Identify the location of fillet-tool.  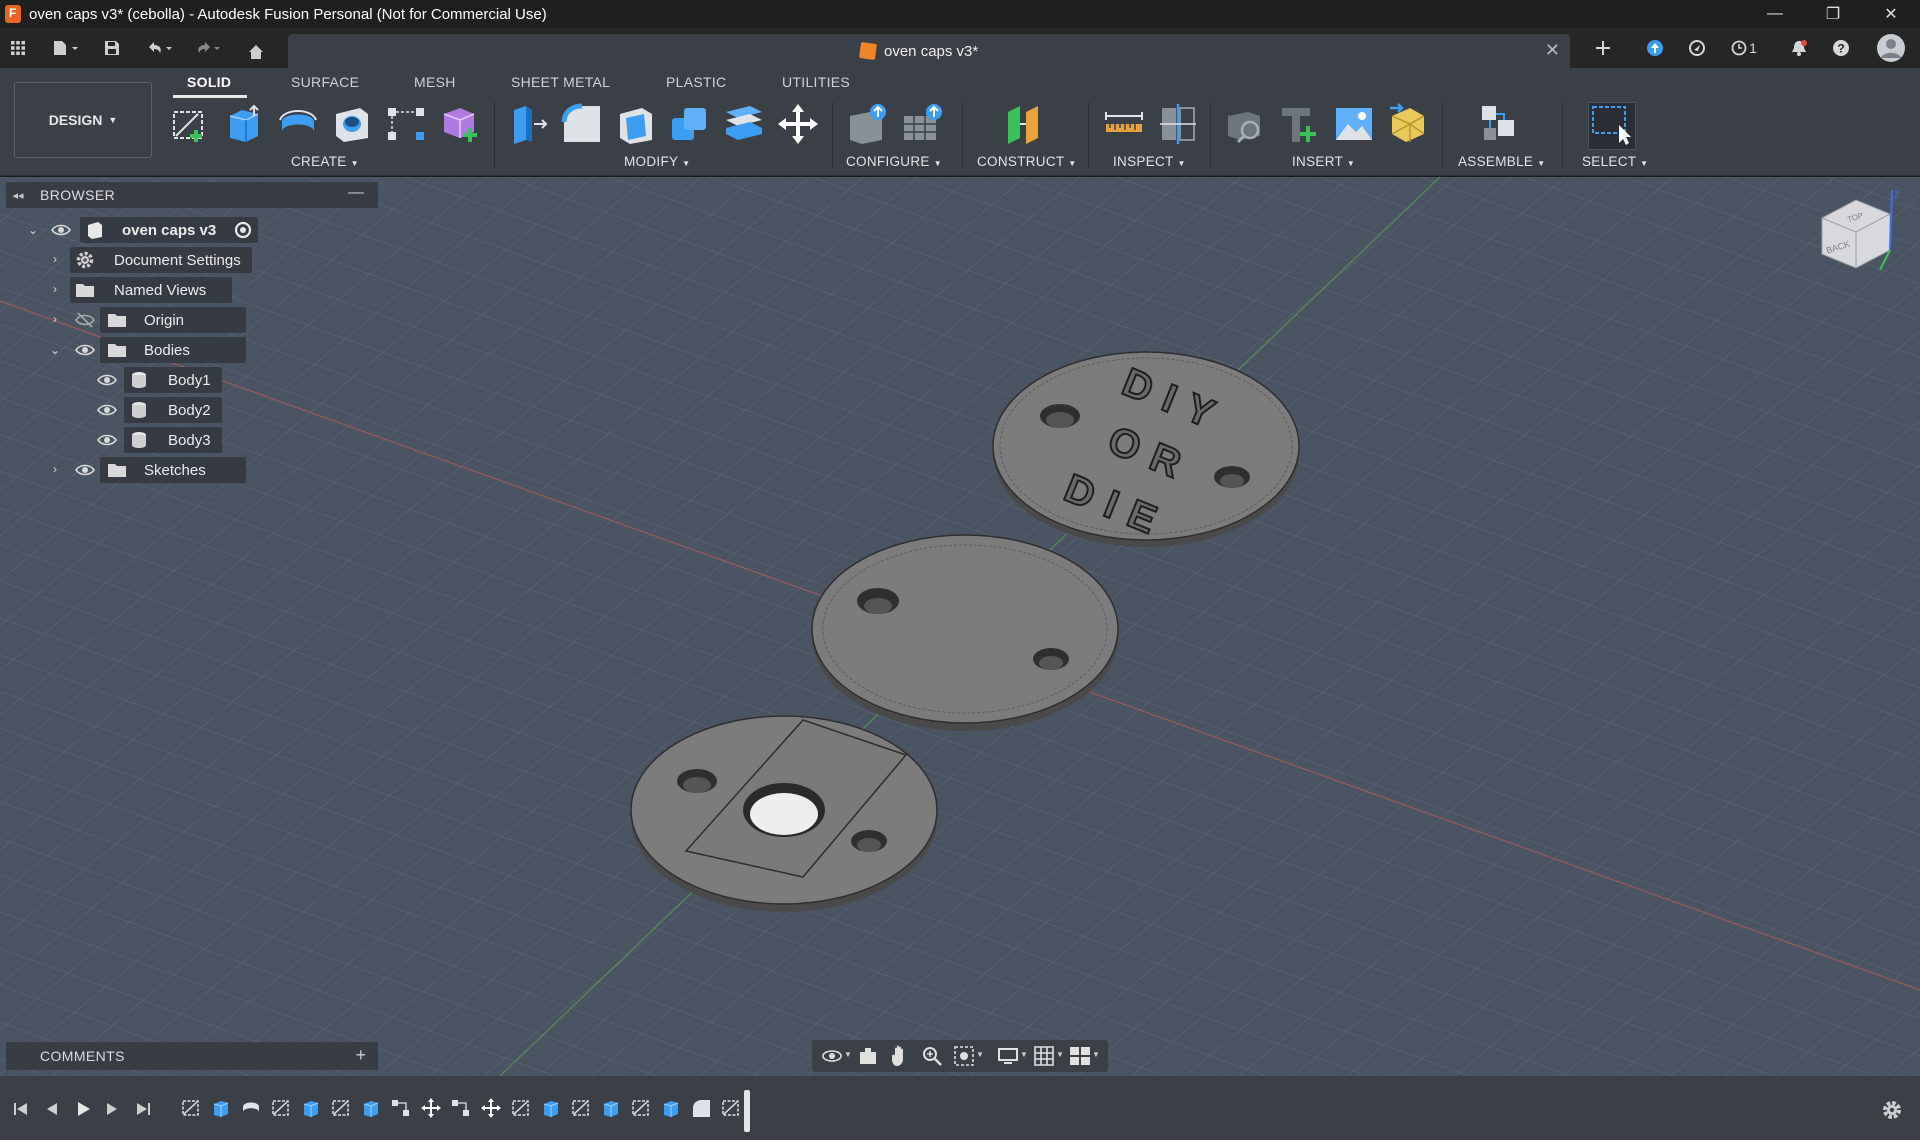
(582, 124).